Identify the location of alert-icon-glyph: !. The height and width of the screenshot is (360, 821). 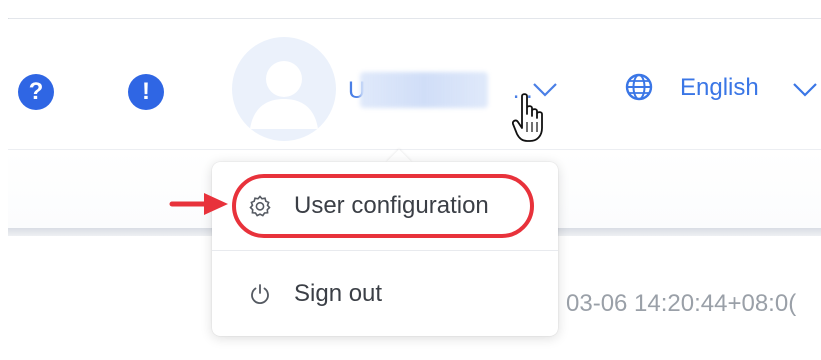
(146, 91).